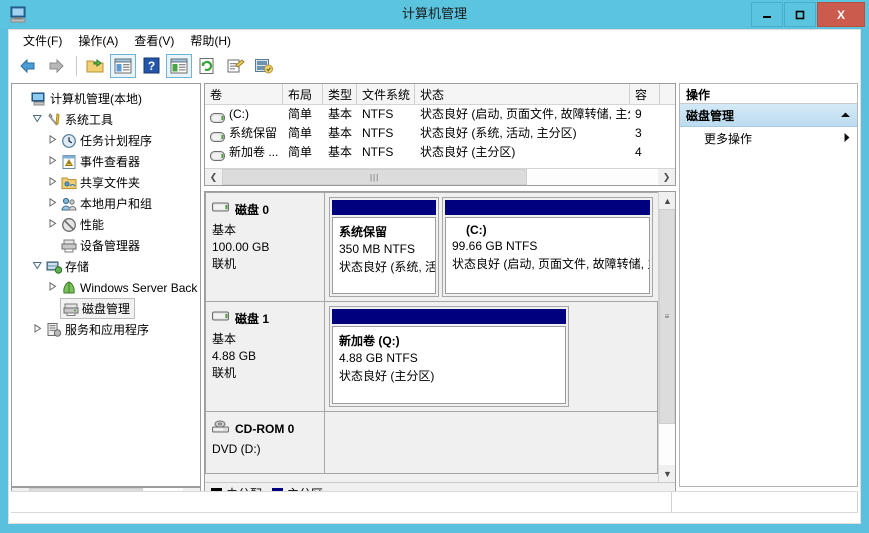 Image resolution: width=869 pixels, height=533 pixels. Describe the element at coordinates (522, 94) in the screenshot. I see `volume-column-header-4: 状态` at that location.